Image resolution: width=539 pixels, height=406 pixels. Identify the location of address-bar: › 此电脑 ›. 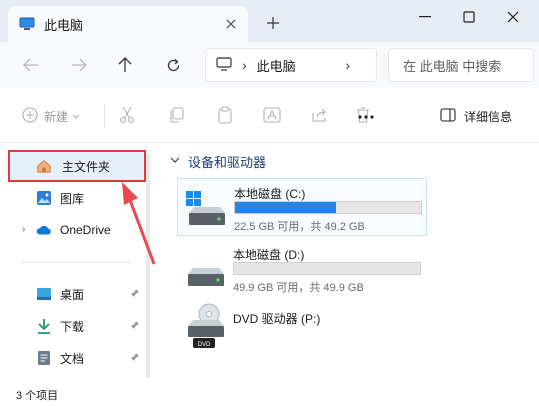
(291, 65).